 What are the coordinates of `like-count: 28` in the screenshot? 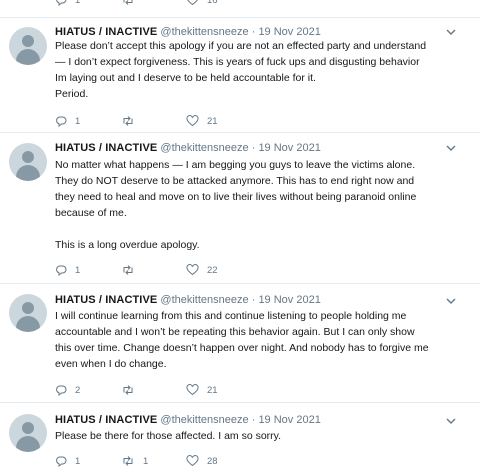 It's located at (212, 461).